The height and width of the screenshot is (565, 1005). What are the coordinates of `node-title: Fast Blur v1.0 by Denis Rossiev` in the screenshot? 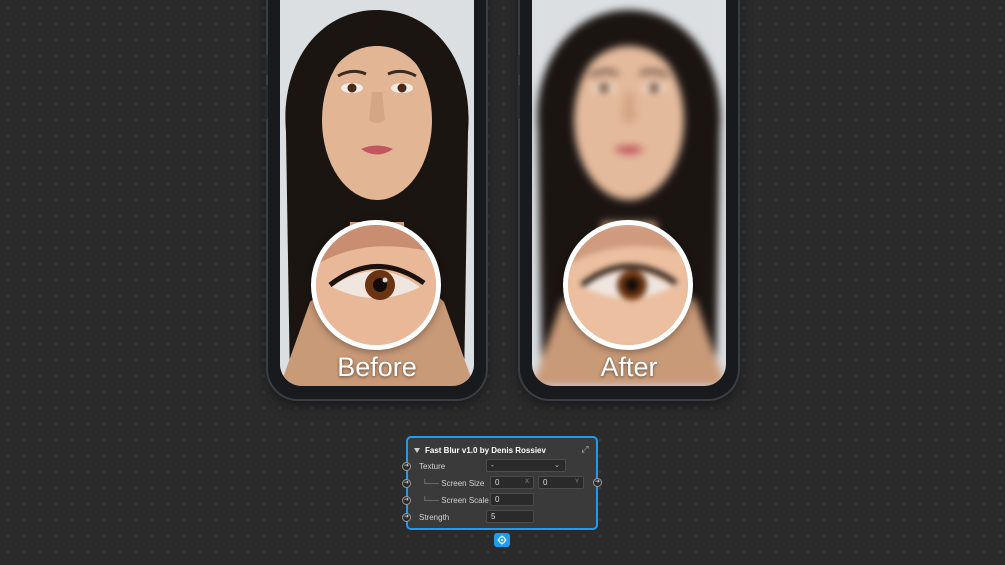 It's located at (485, 450).